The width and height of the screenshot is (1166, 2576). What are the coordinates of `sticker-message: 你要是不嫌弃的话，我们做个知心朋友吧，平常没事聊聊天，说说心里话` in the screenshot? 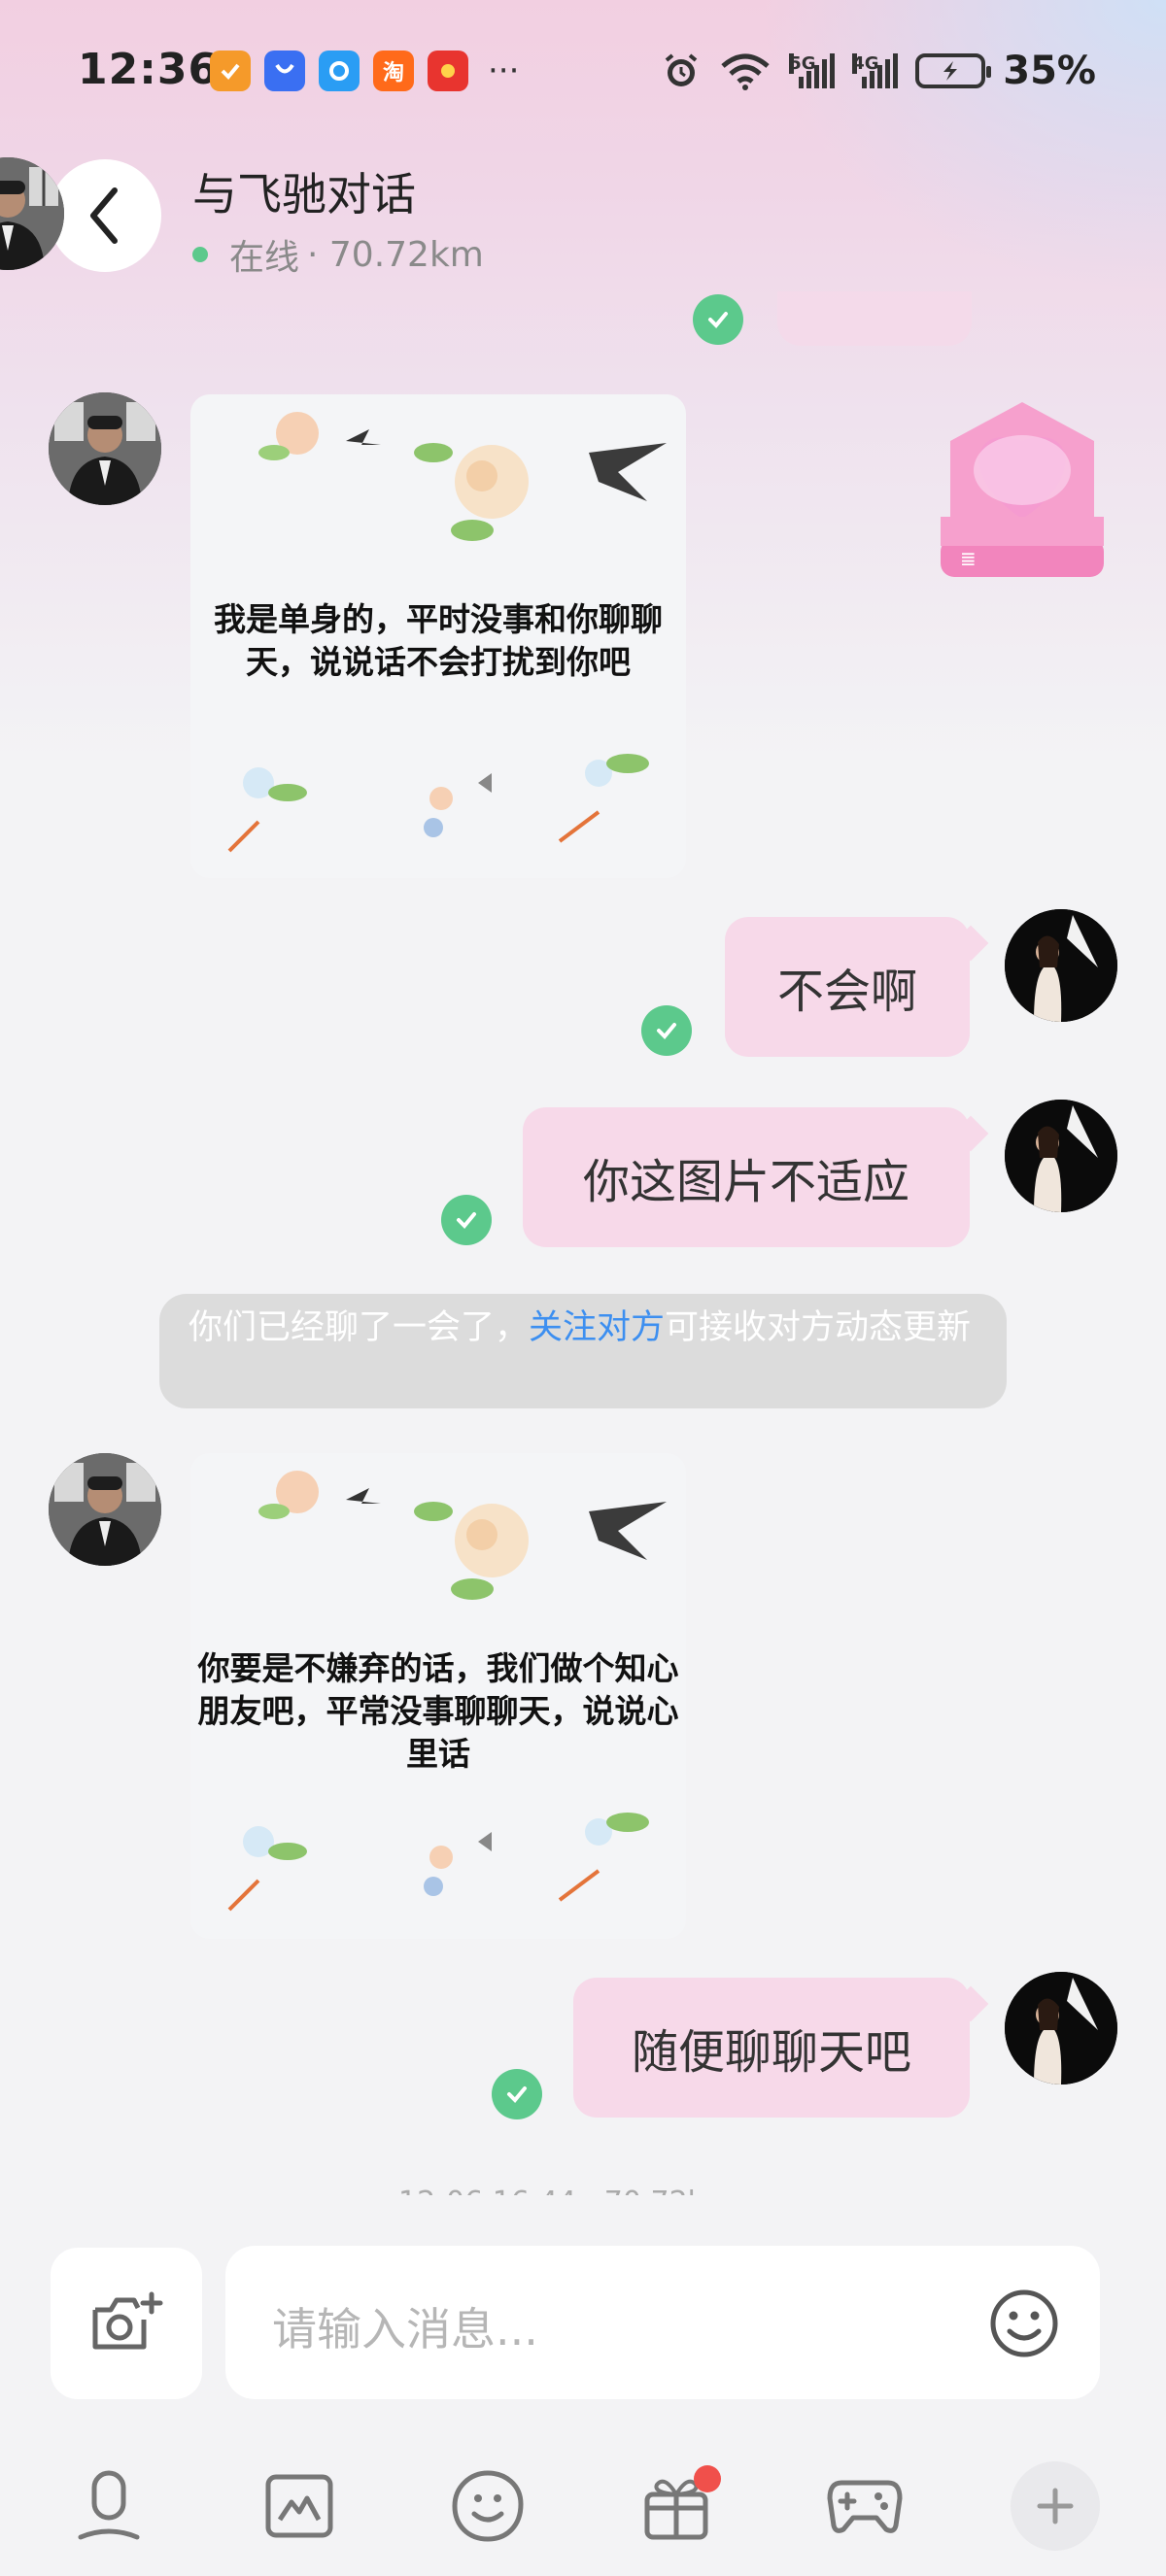 It's located at (438, 1696).